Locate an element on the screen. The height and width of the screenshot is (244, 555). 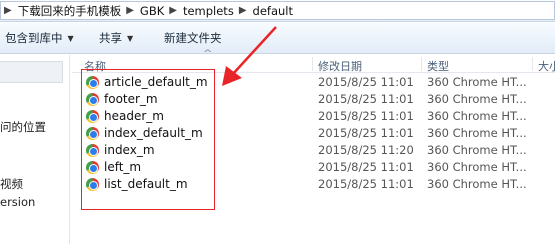
nav-item-version: ersion is located at coordinates (17, 202).